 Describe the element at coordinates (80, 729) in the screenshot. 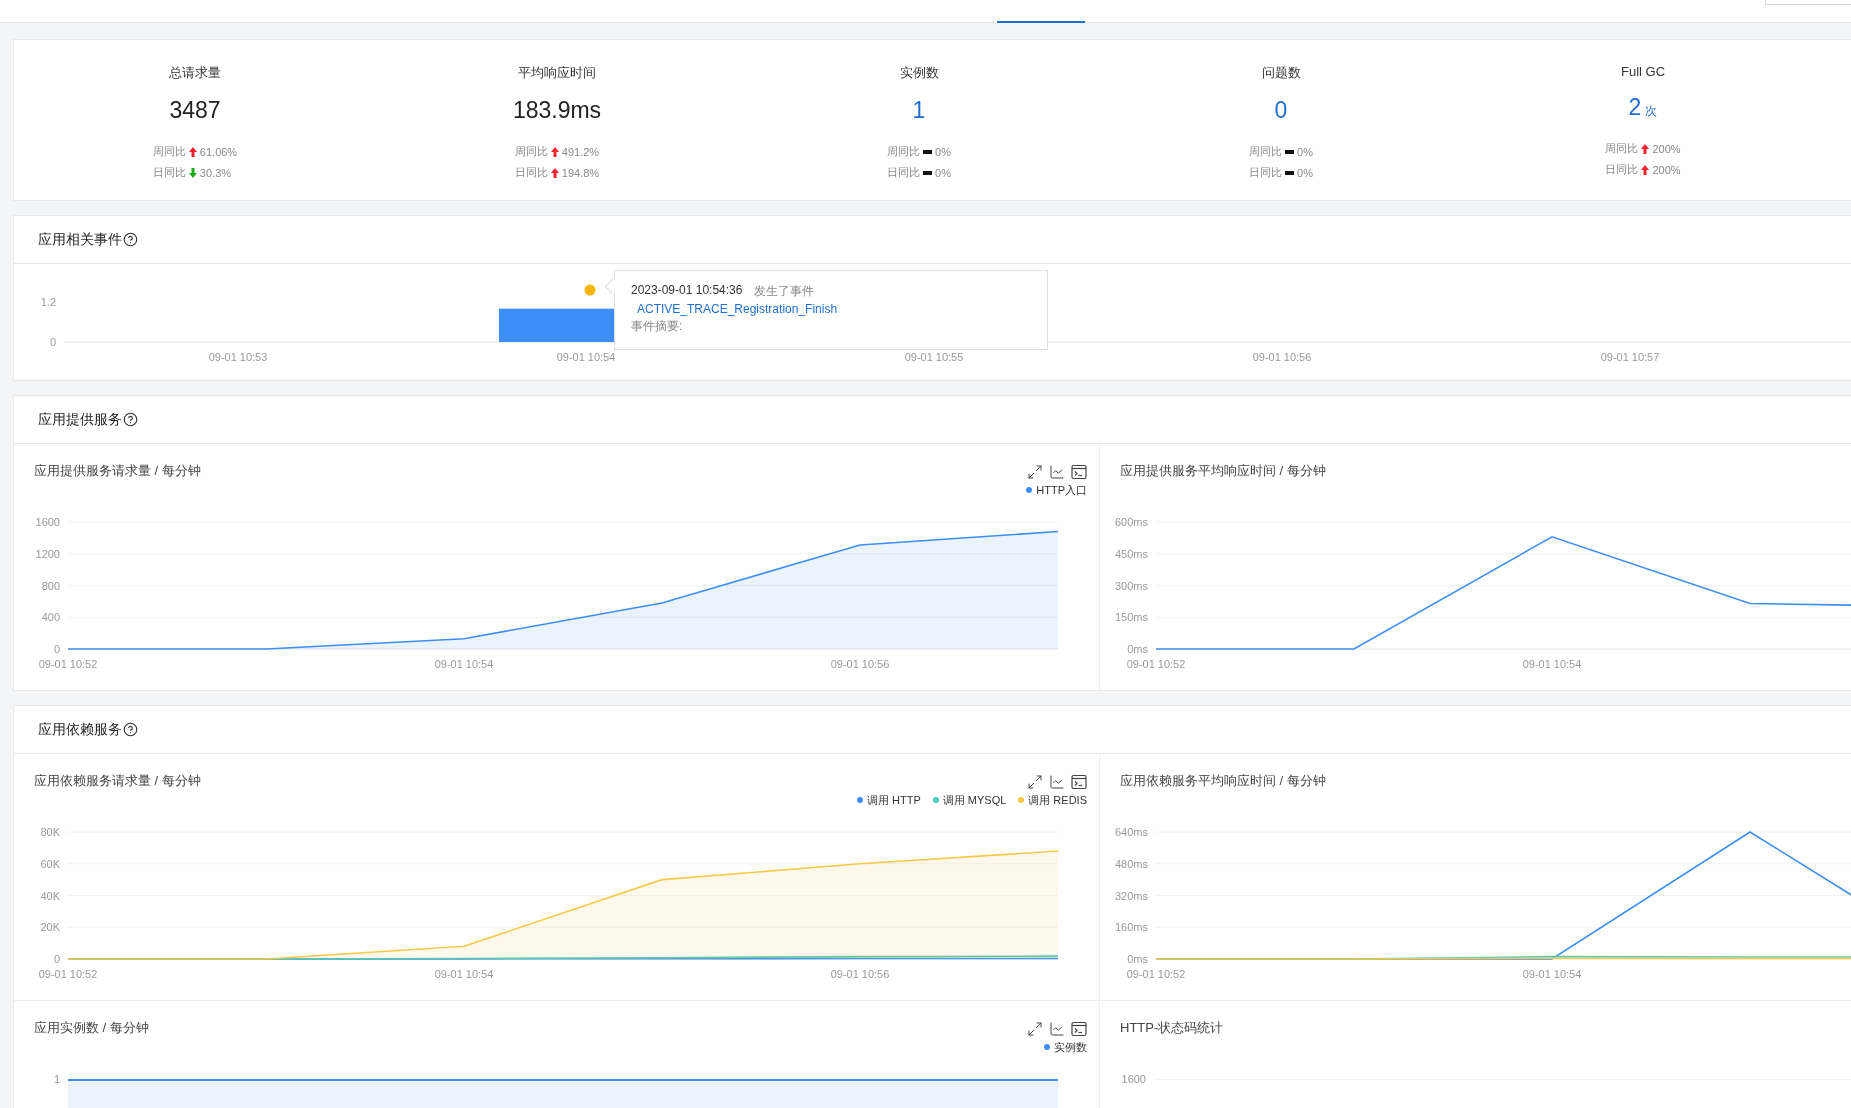

I see `section-title: 应用依赖服务` at that location.